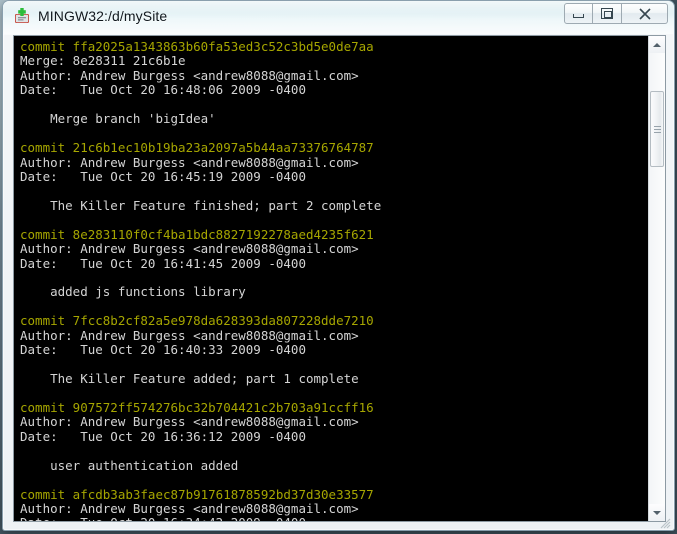 The width and height of the screenshot is (677, 534). I want to click on terminal-line: Date: Tue Oct 20 16:40:33 2009 -0400, so click(163, 350).